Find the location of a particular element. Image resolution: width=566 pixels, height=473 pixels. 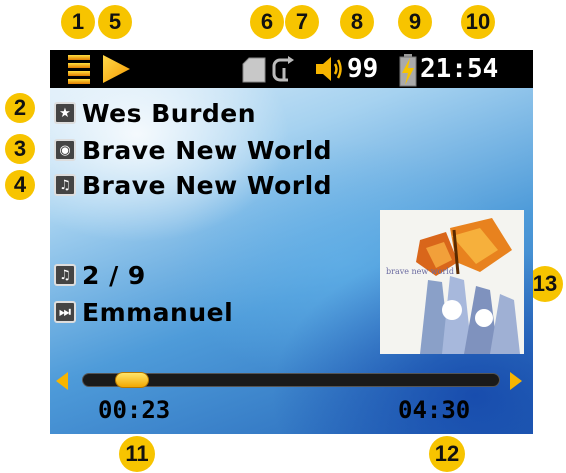

cover-art-image: brave new world is located at coordinates (452, 282).